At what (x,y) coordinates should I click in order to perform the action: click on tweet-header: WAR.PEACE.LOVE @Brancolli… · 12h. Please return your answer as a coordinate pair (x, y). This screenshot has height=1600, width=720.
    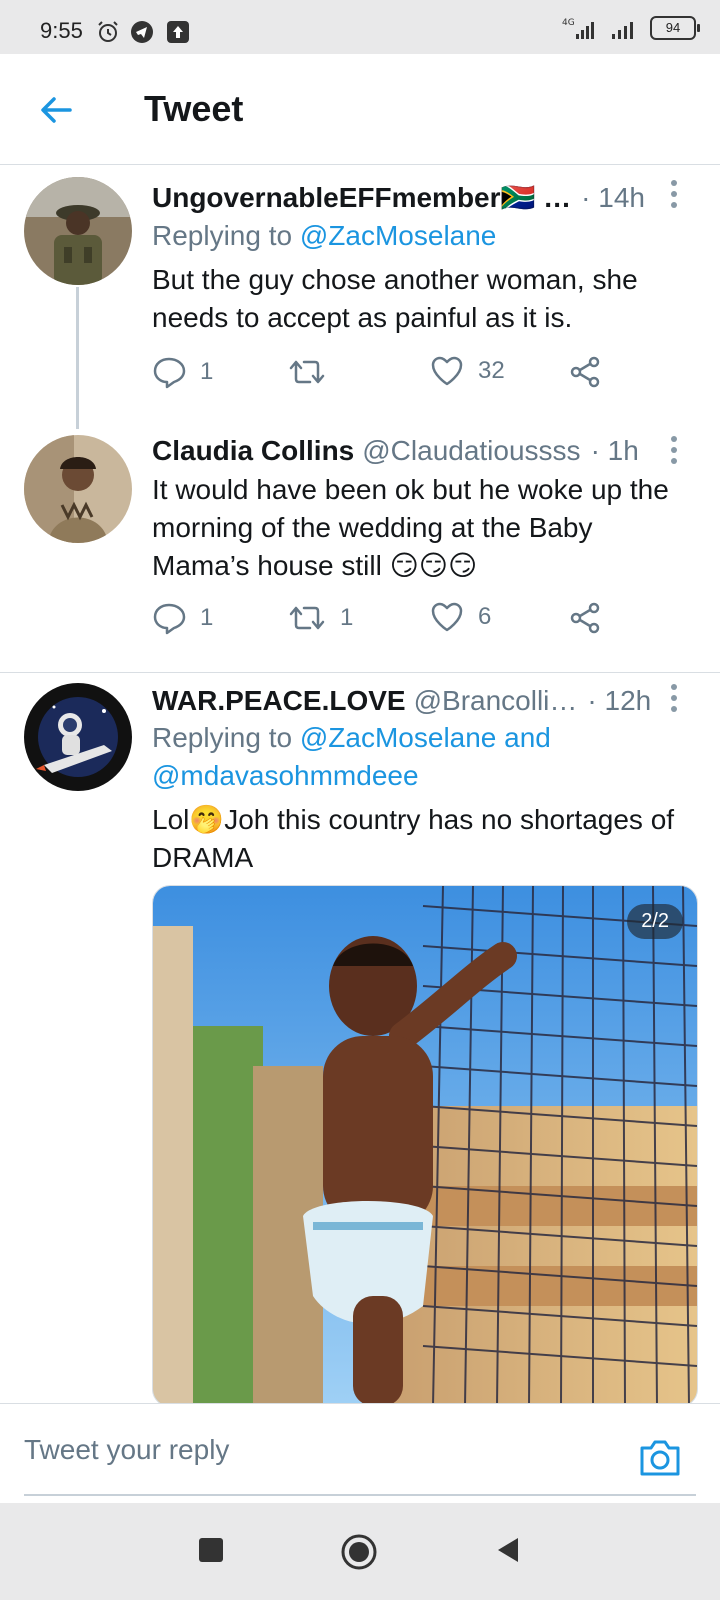
    Looking at the image, I should click on (401, 701).